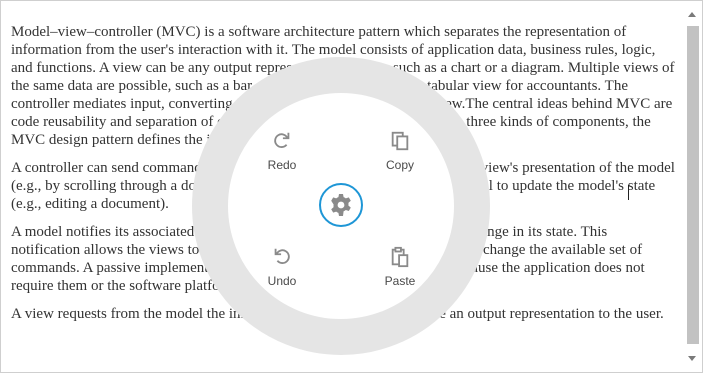 The height and width of the screenshot is (373, 703). I want to click on text-caret, so click(628, 192).